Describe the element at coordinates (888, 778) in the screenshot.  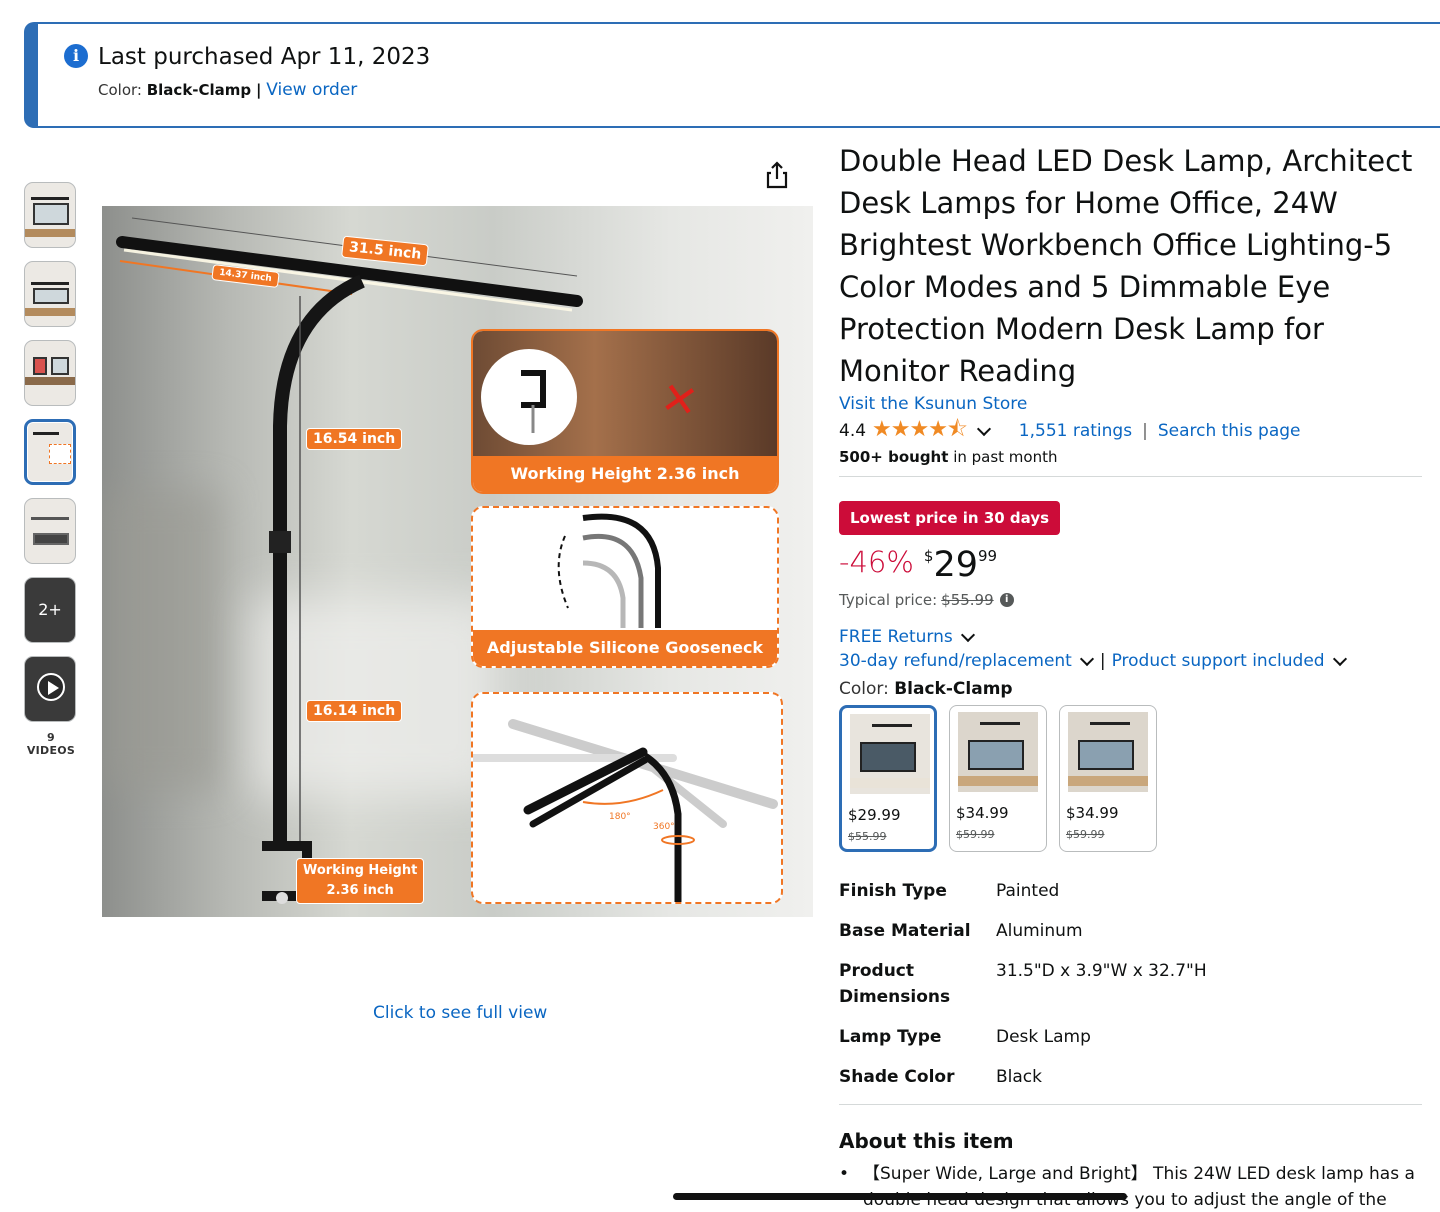
I see `swatch-black-clamp: $29.99 $55.99` at that location.